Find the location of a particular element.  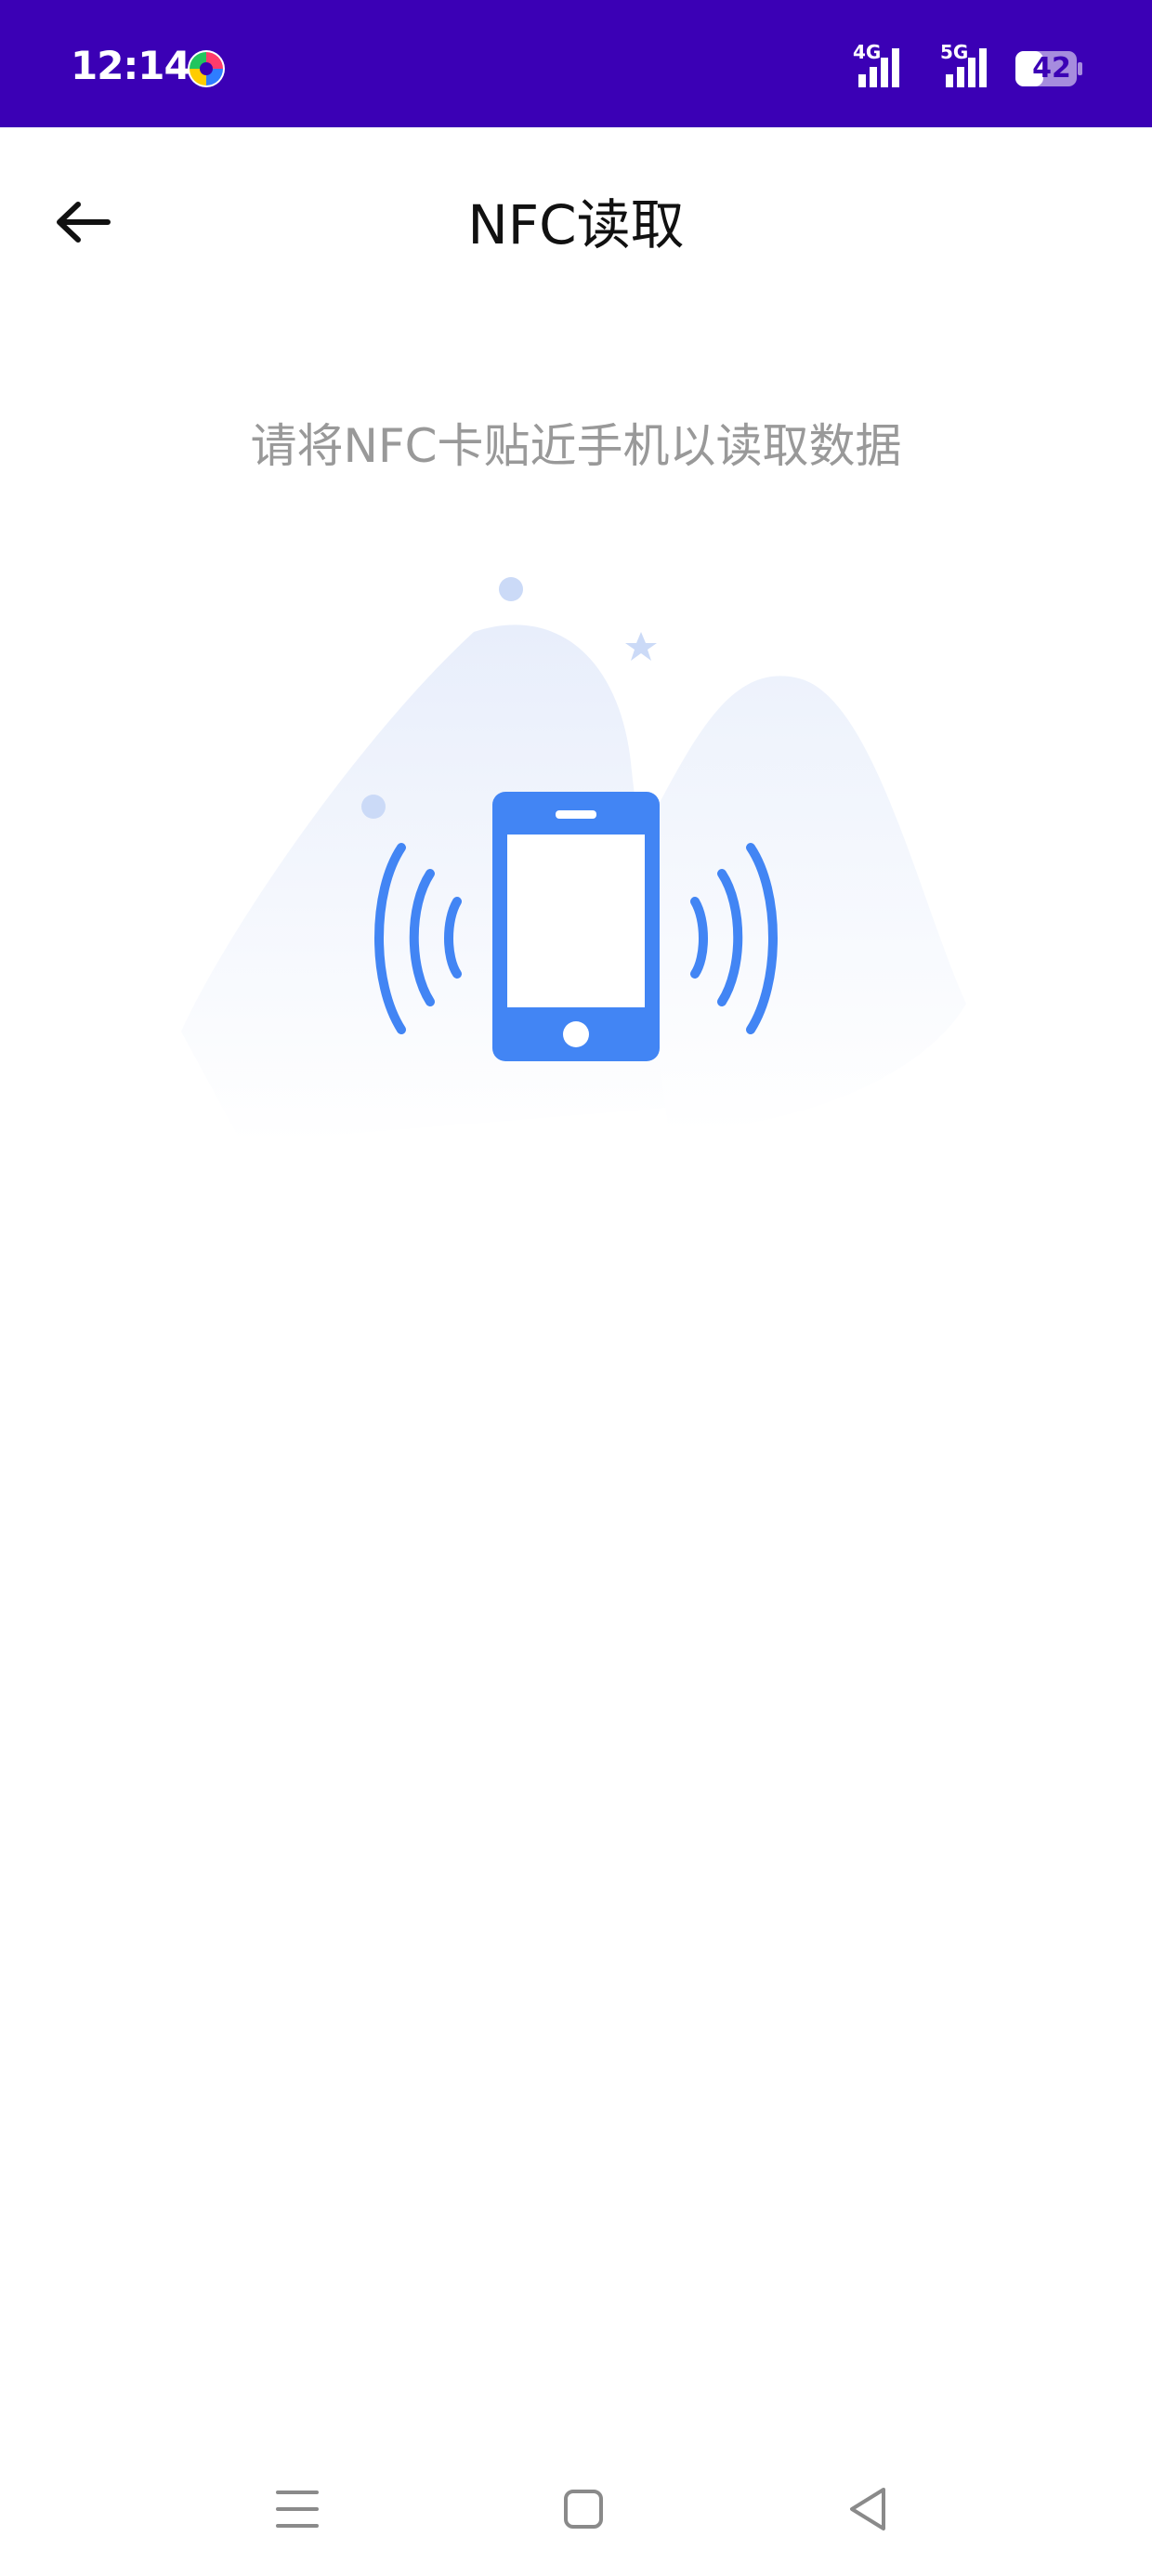

nav-home-button is located at coordinates (583, 2509).